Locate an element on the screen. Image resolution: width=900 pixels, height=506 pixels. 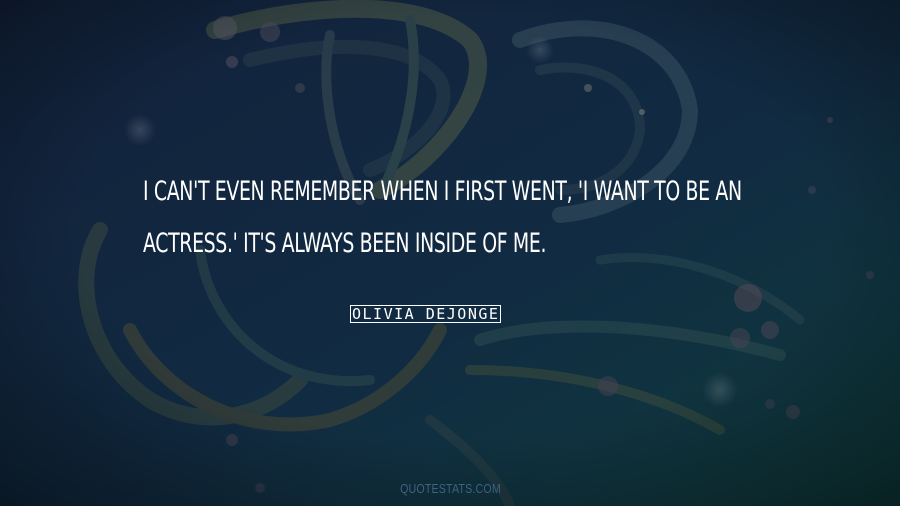
watermark-text: QUOTESTATS.COM is located at coordinates (450, 488).